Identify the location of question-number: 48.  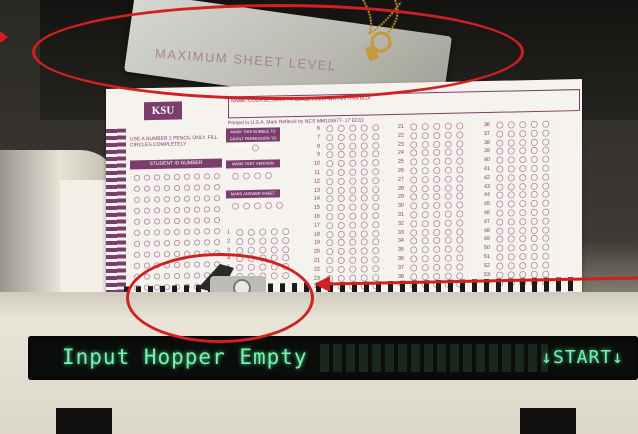
(486, 230).